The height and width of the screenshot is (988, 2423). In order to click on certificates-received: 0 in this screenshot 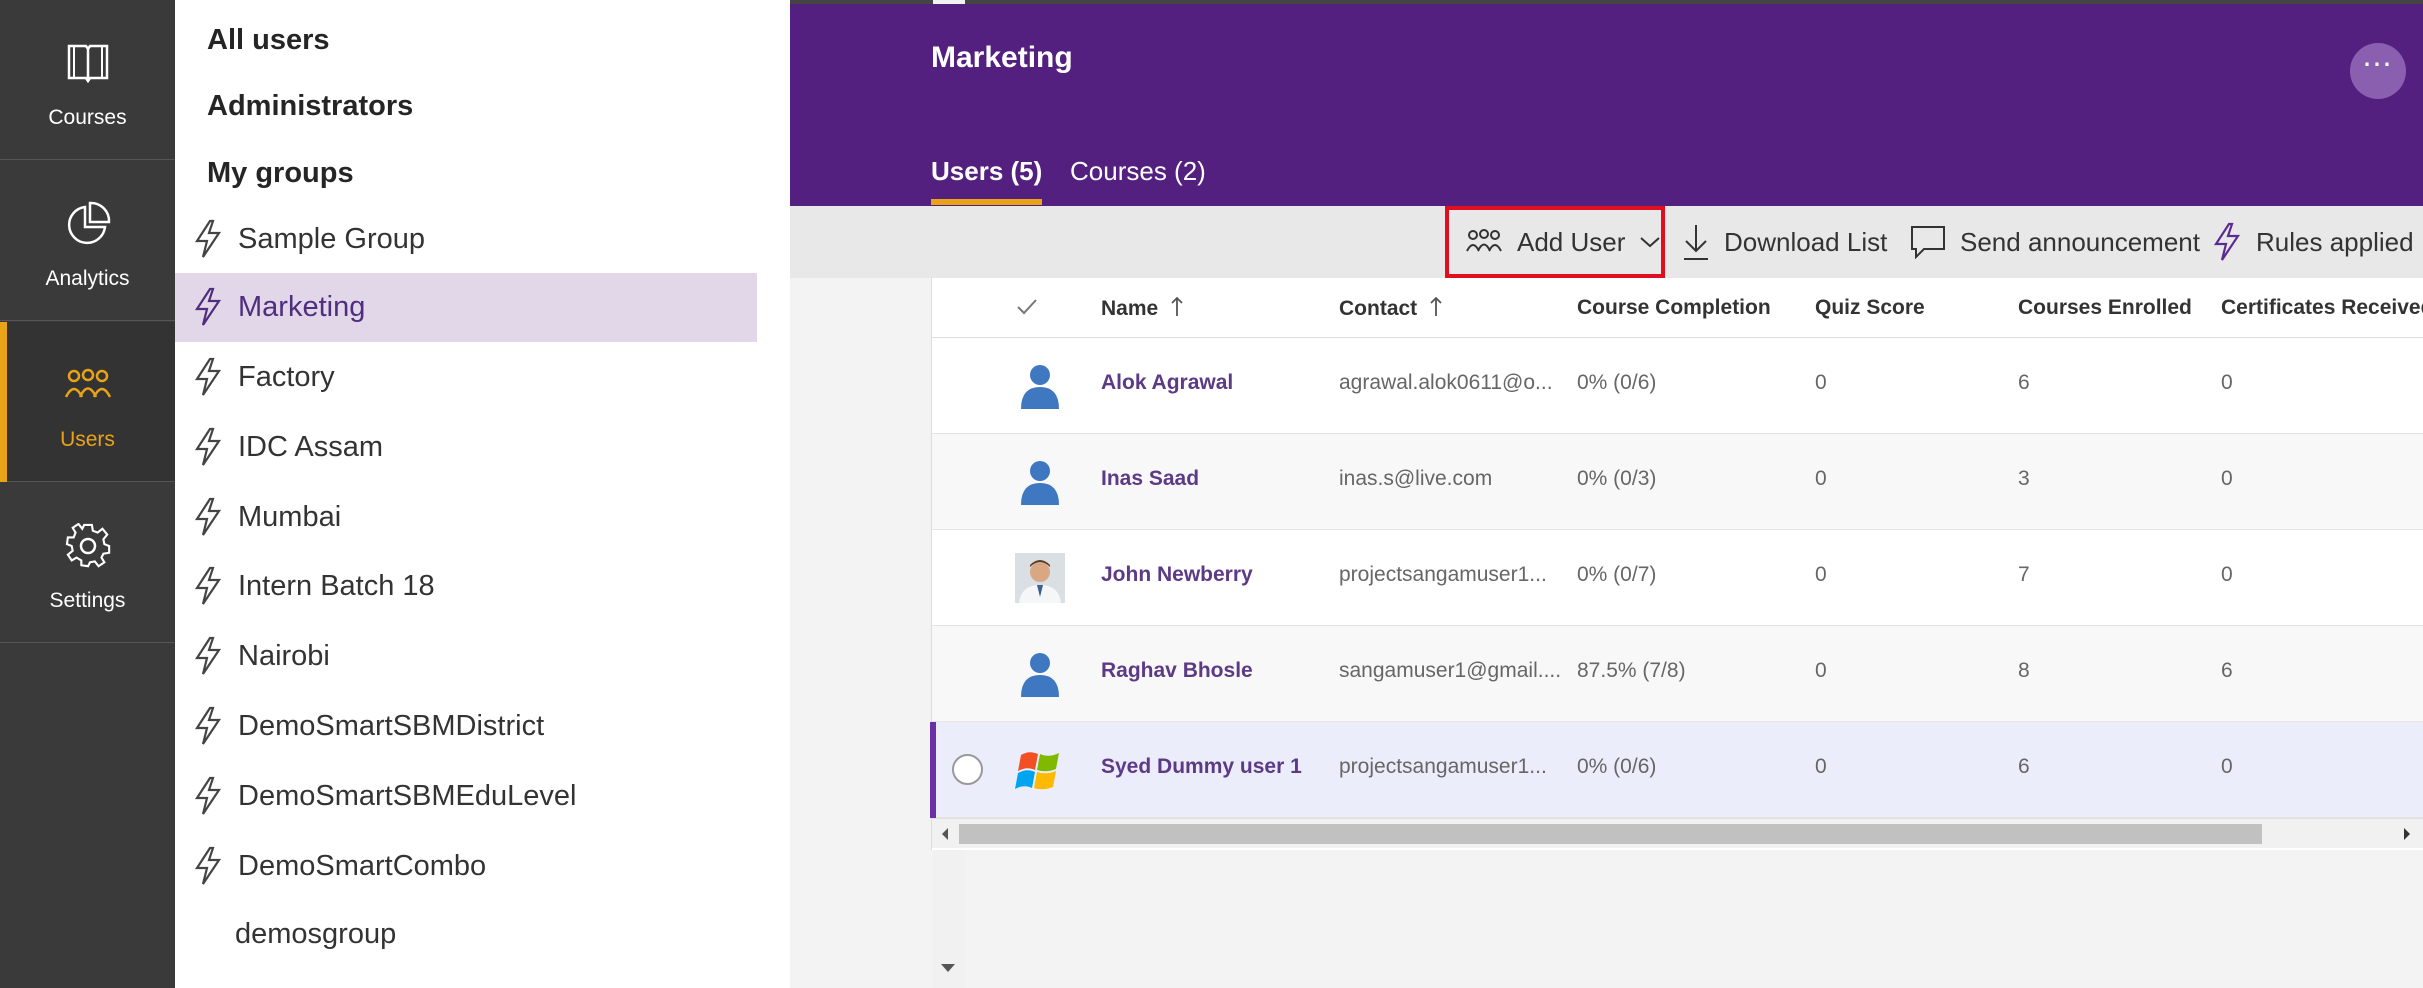, I will do `click(2227, 766)`.